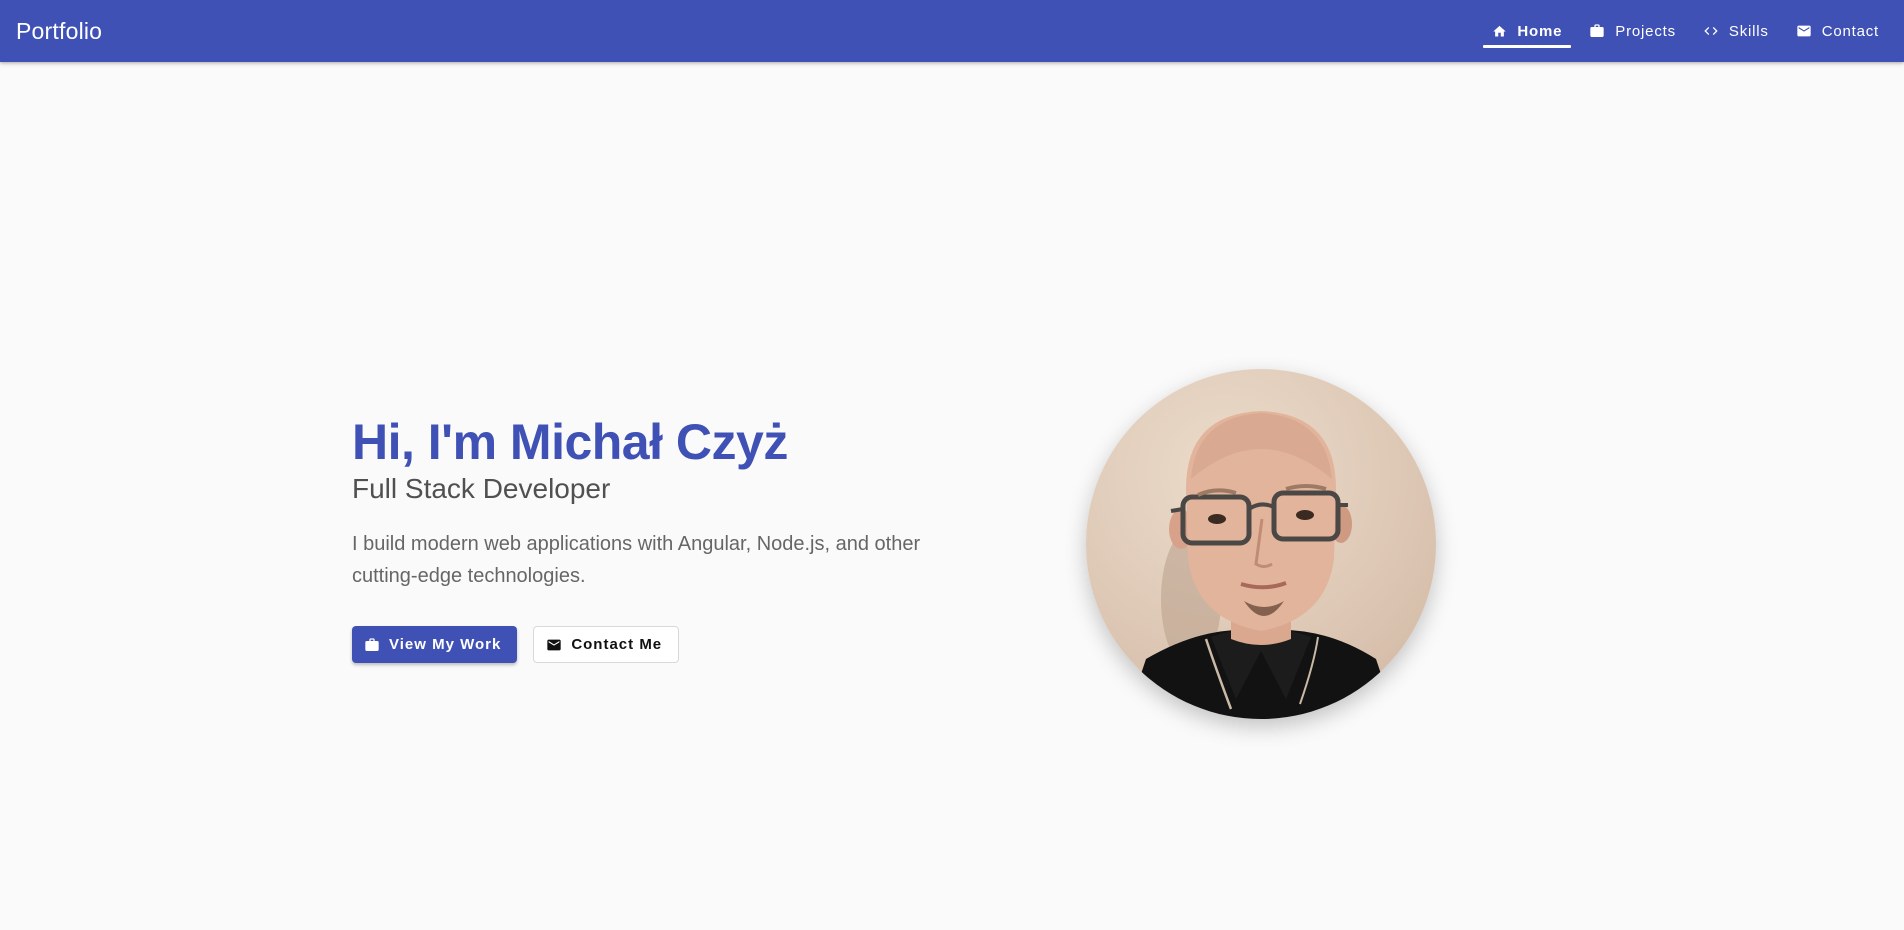 The height and width of the screenshot is (930, 1904). I want to click on hero-greeting: Hi, I'm Michał Czyż, so click(570, 442).